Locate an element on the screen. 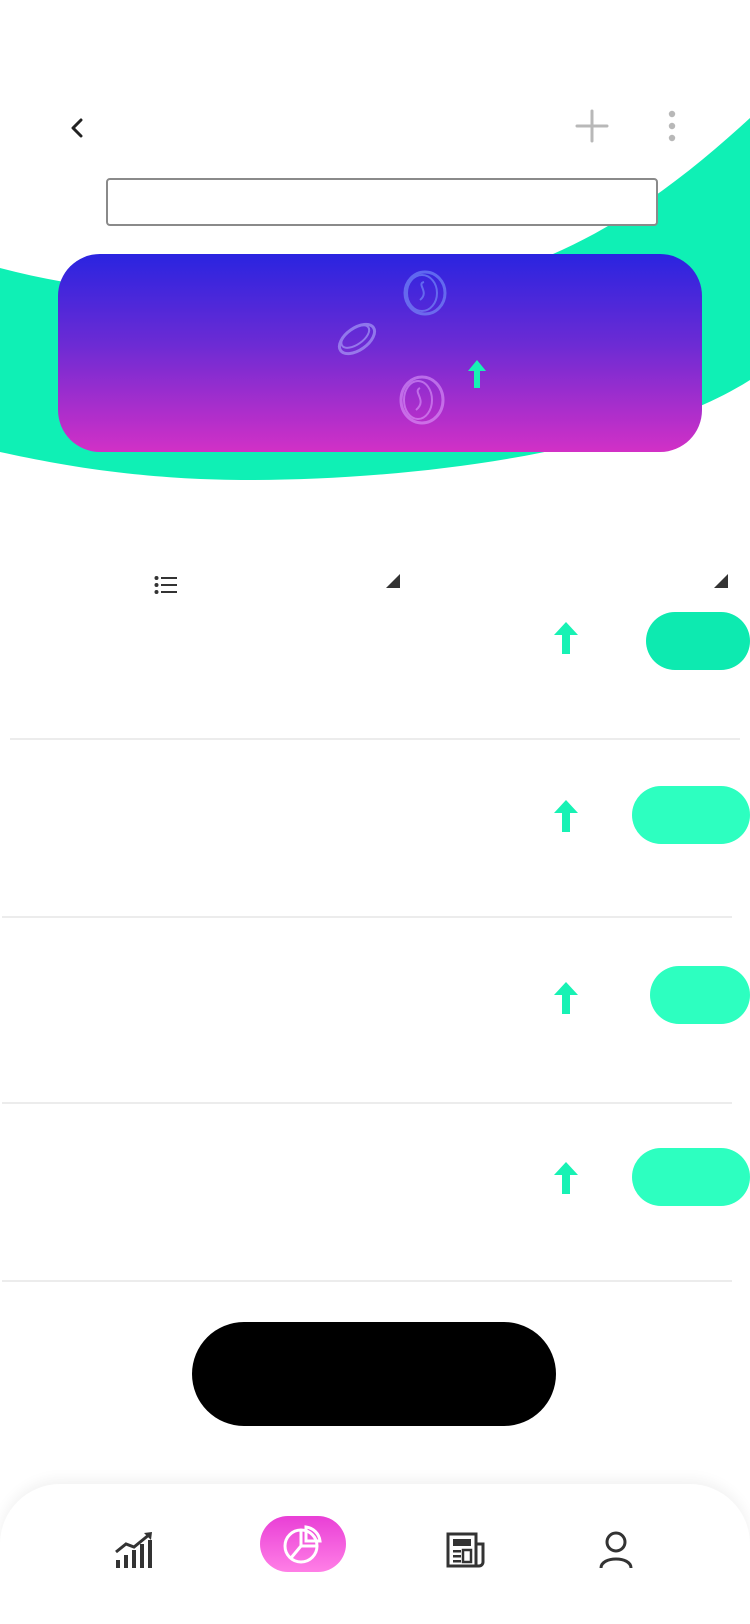 The width and height of the screenshot is (750, 1624). list-view-toggle is located at coordinates (166, 585).